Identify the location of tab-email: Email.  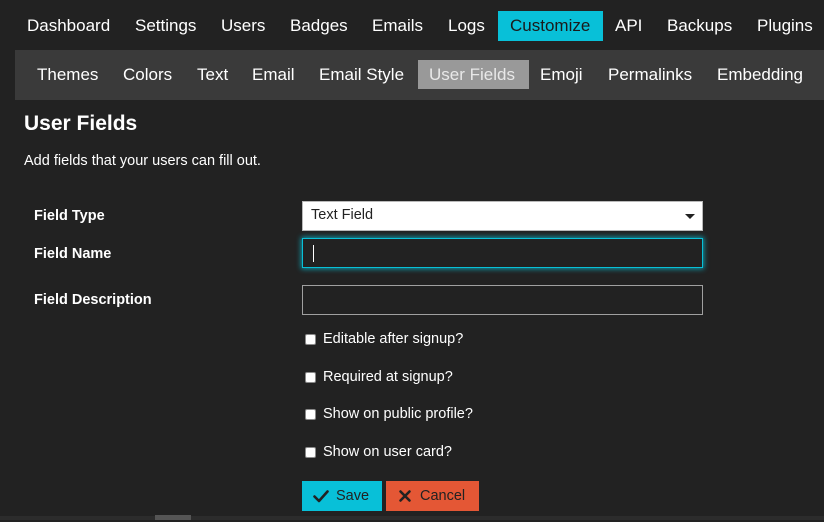
(273, 74).